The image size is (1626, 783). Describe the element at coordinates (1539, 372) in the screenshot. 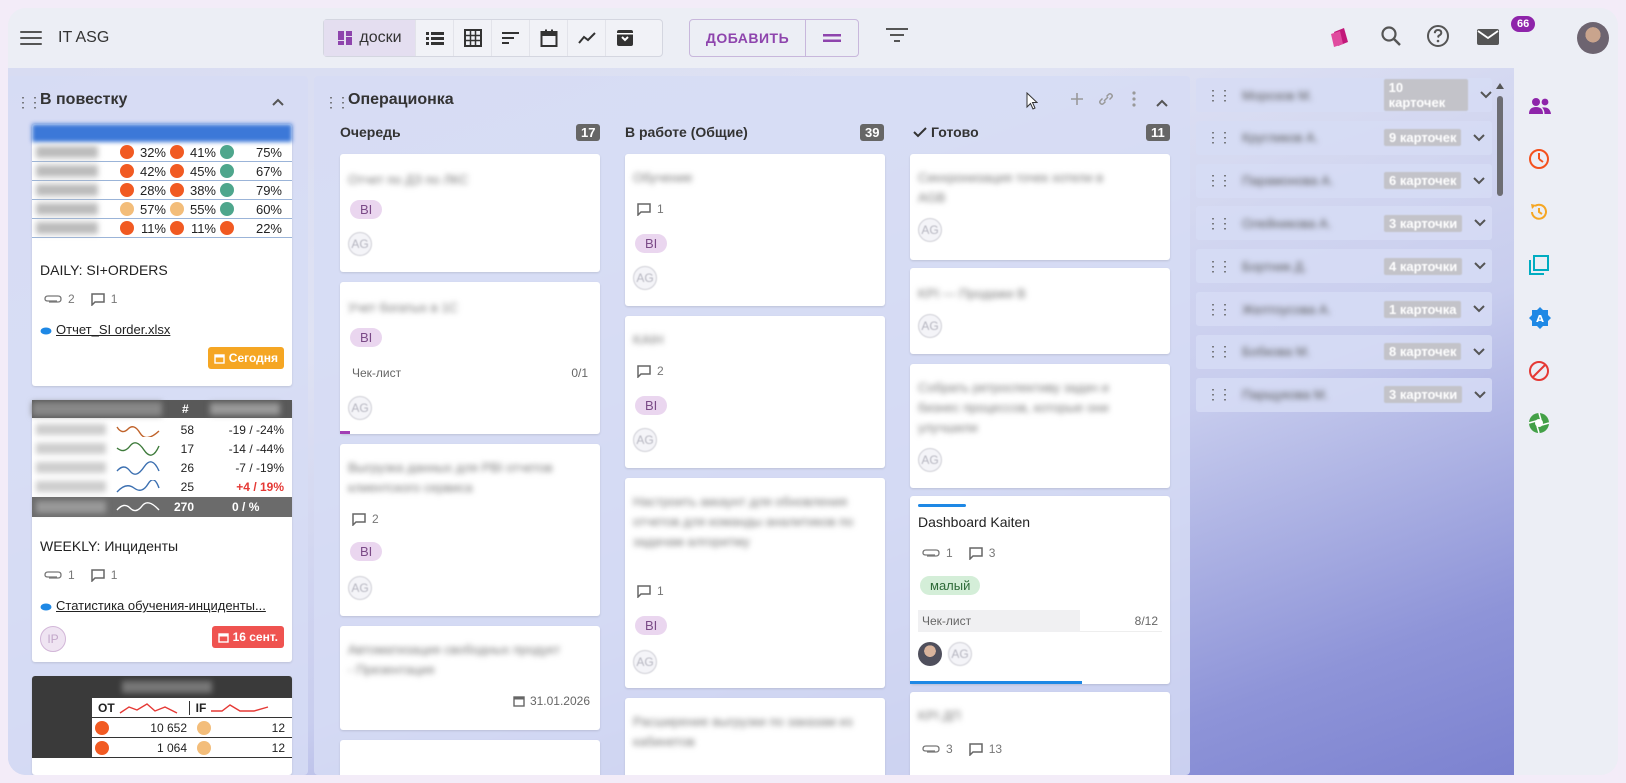

I see `blocked-icon` at that location.